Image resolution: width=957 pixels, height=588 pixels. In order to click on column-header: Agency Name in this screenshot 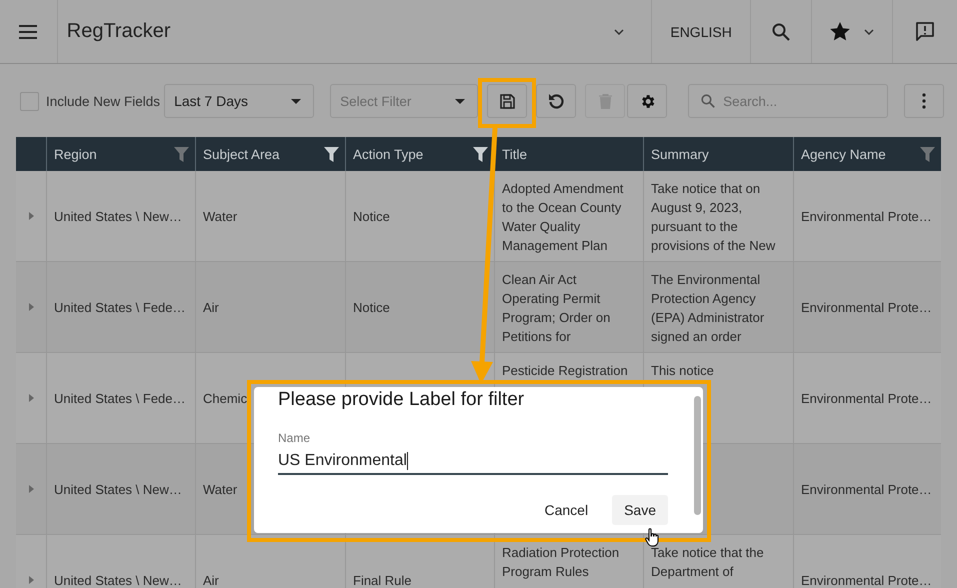, I will do `click(867, 154)`.